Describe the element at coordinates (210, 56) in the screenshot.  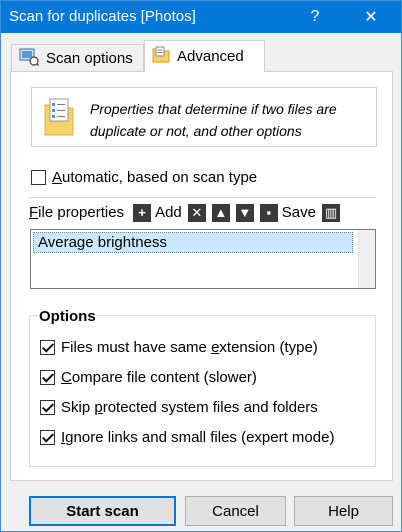
I see `tab-label: Advanced` at that location.